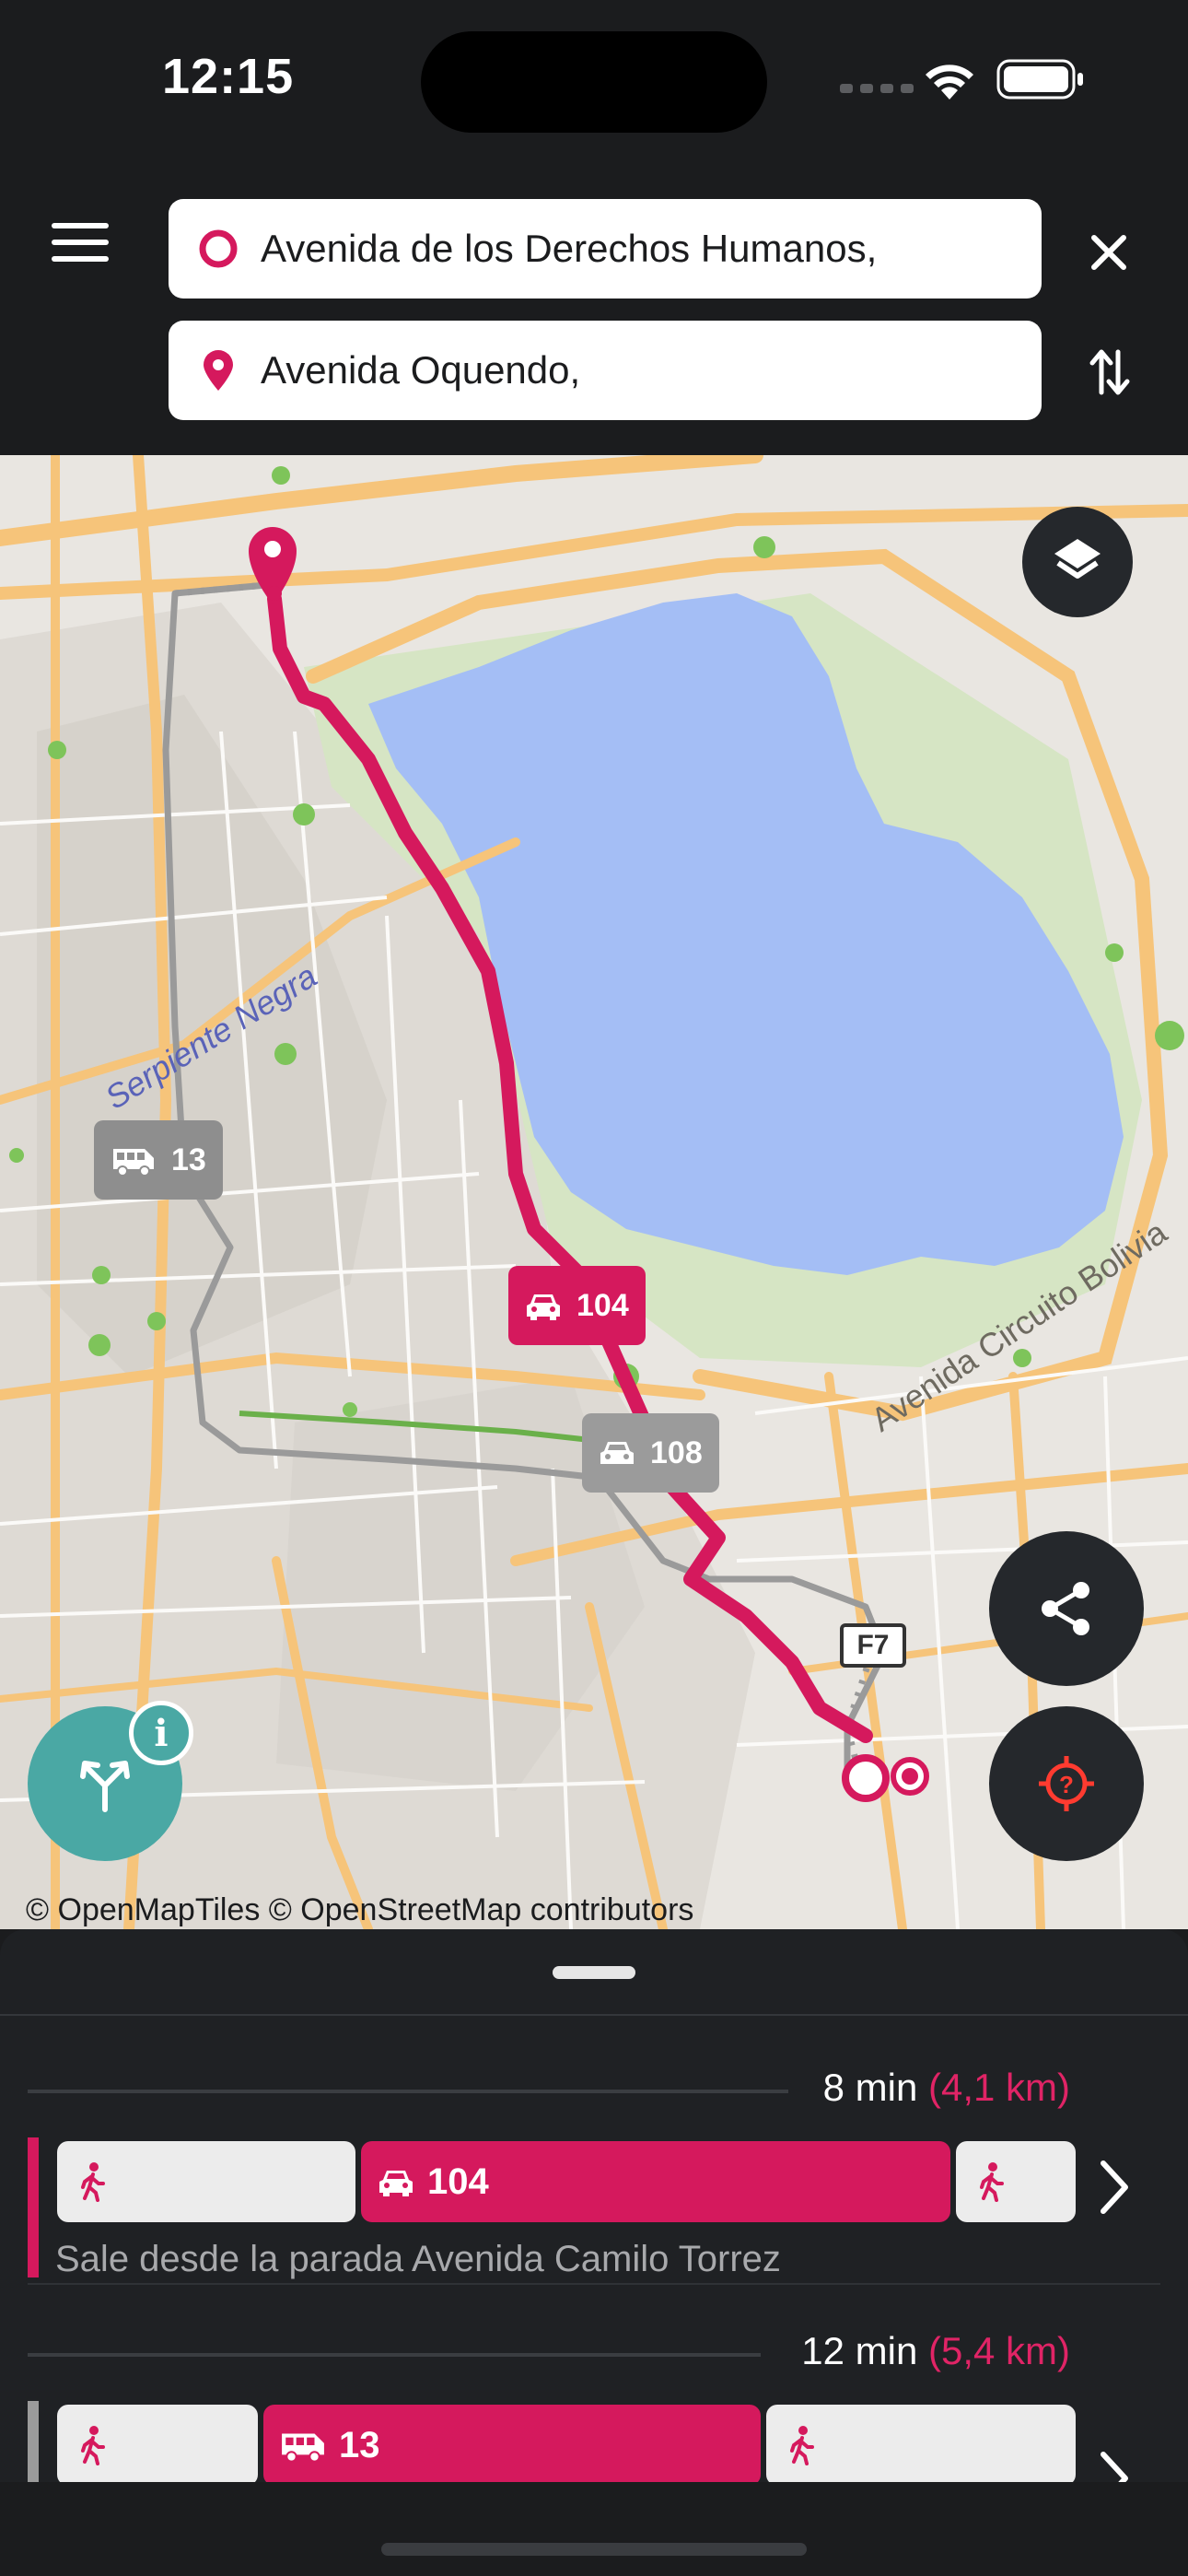 The width and height of the screenshot is (1188, 2576). What do you see at coordinates (594, 2284) in the screenshot?
I see `route-separator` at bounding box center [594, 2284].